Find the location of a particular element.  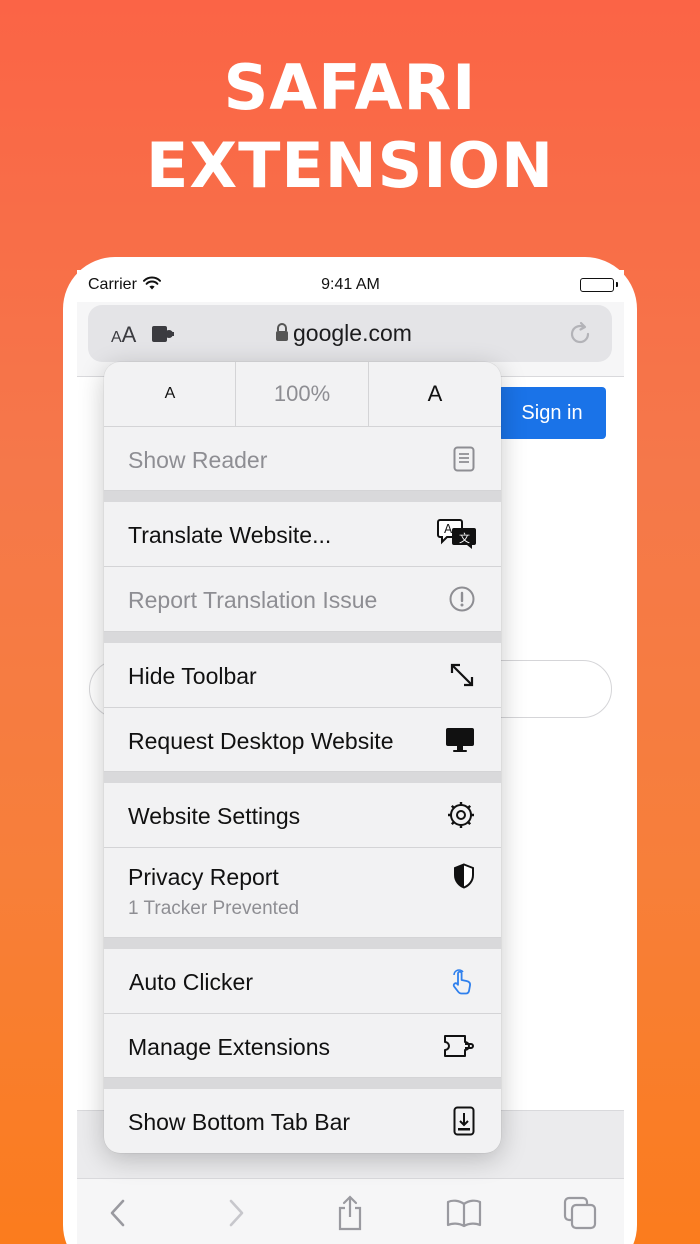

url-label: google.com is located at coordinates (352, 333).